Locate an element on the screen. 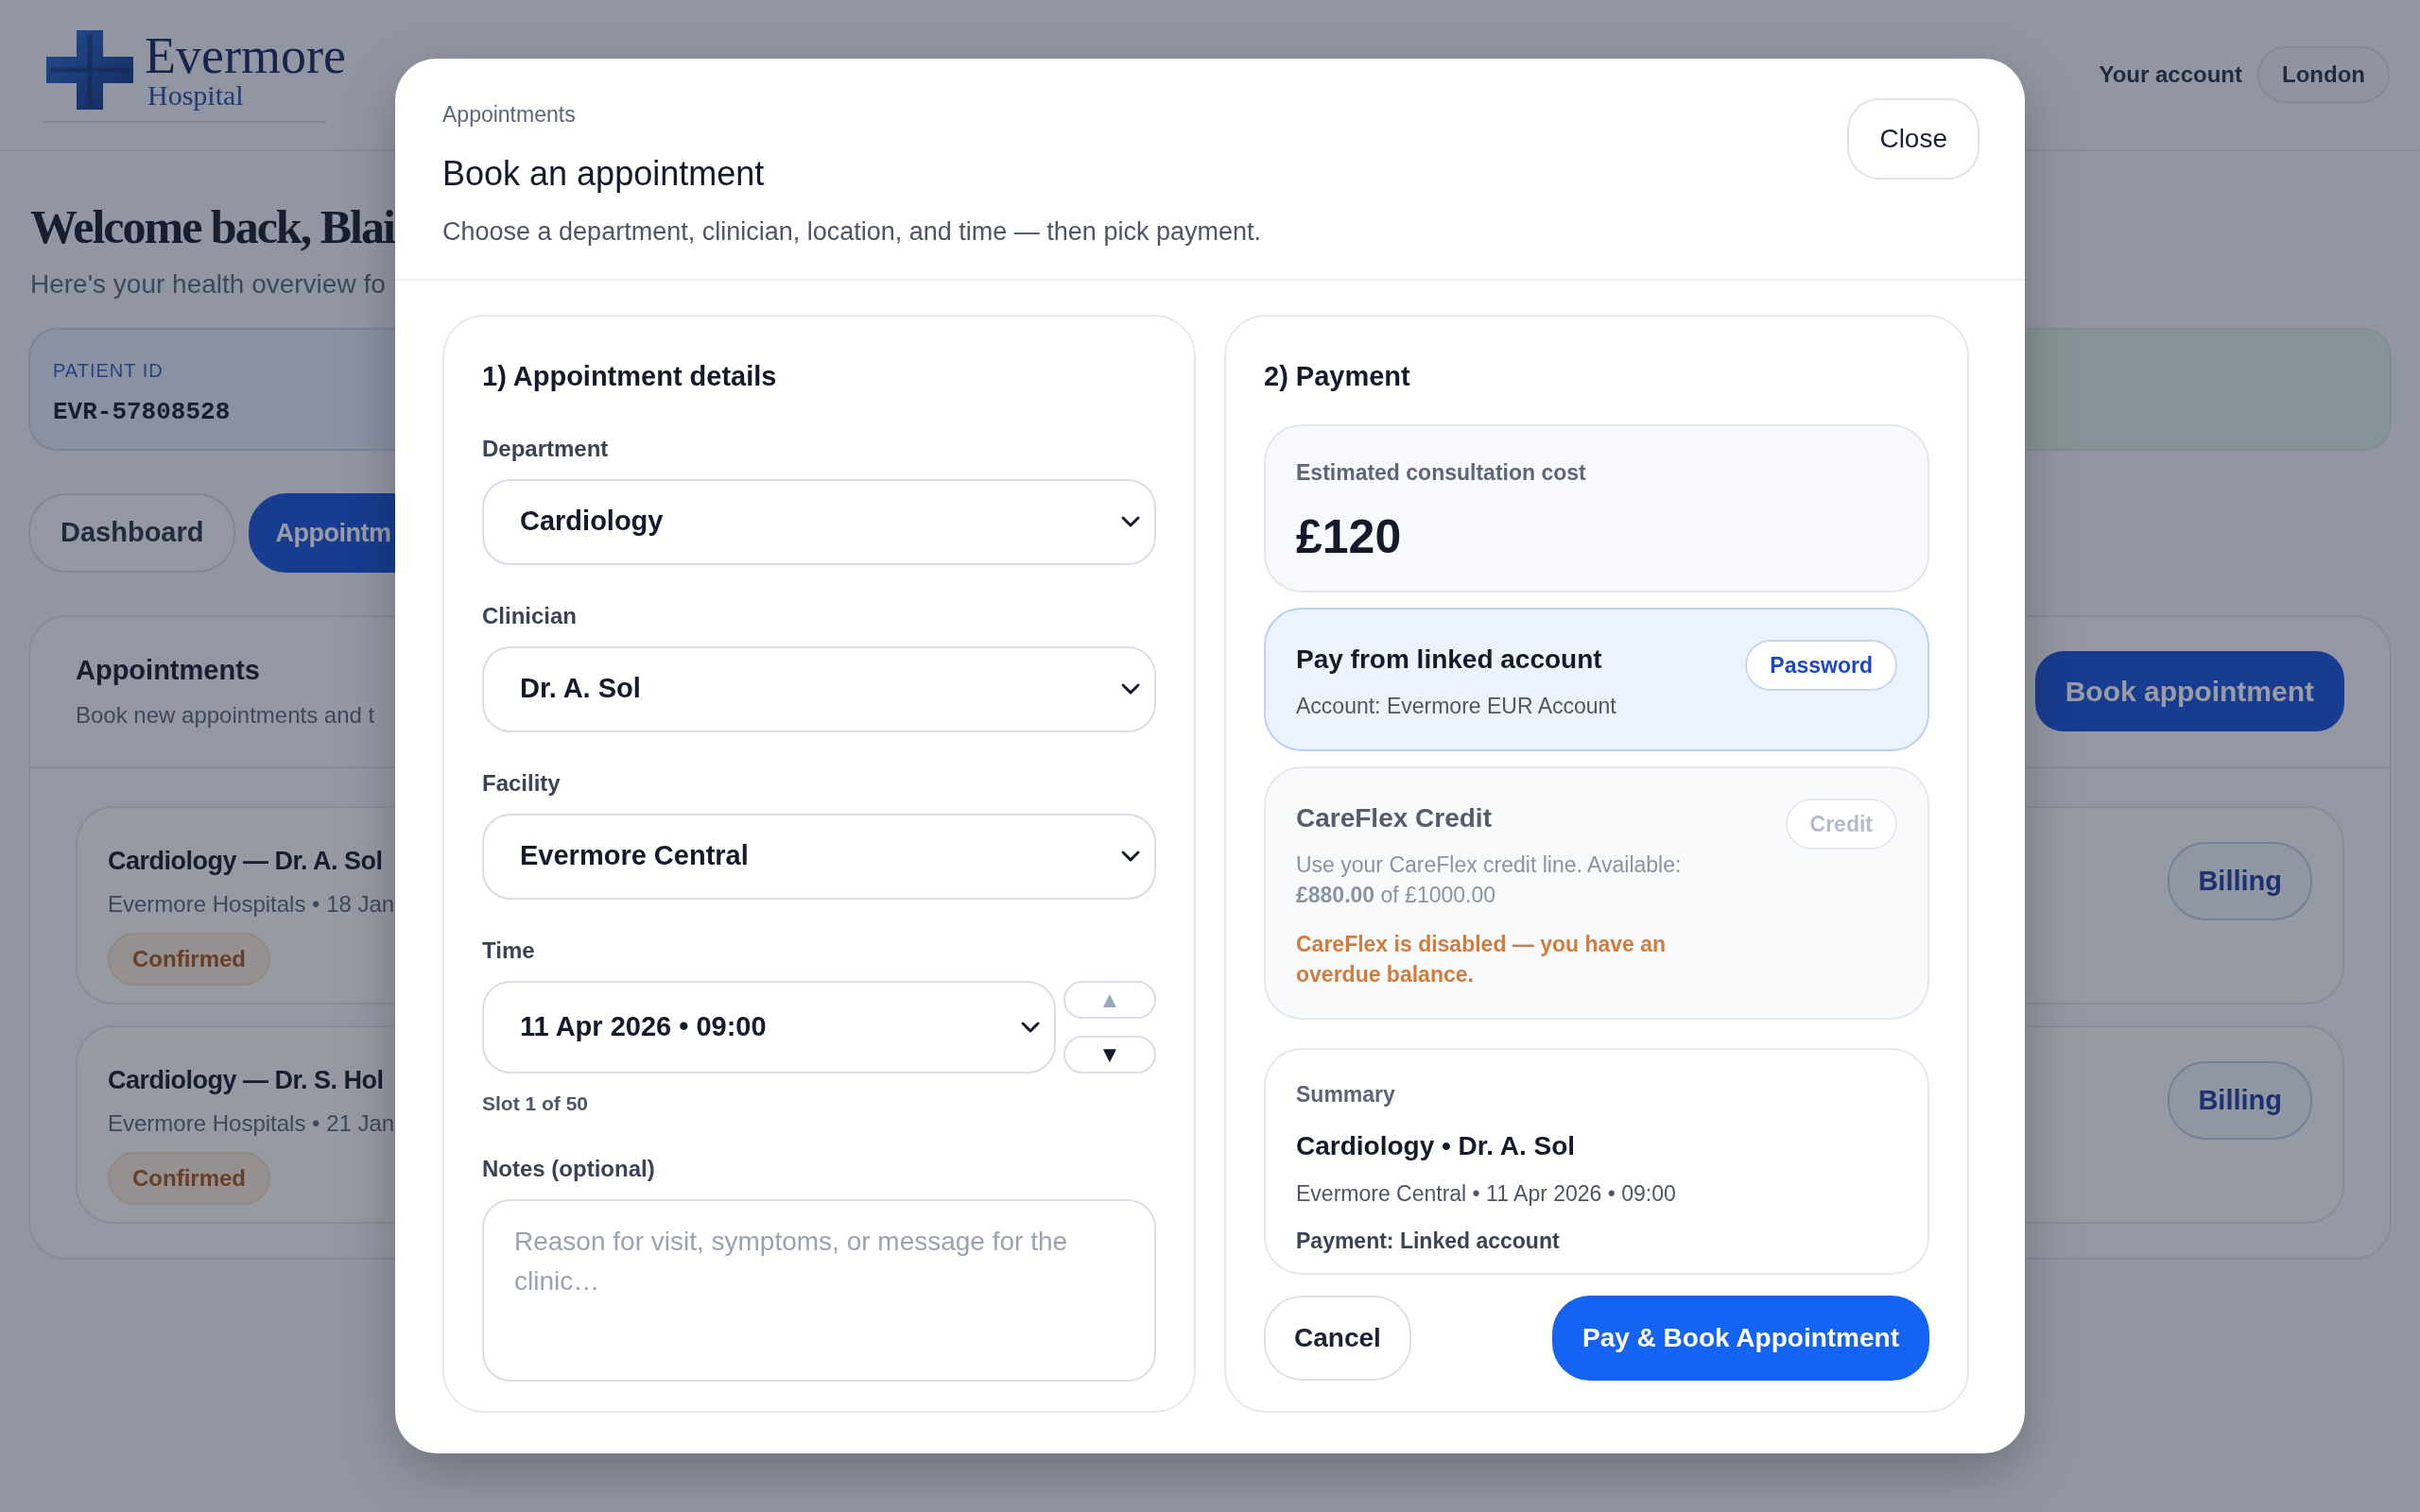 The height and width of the screenshot is (1512, 2420). appointment-title: Cardiology — Dr. A. Sol is located at coordinates (245, 861).